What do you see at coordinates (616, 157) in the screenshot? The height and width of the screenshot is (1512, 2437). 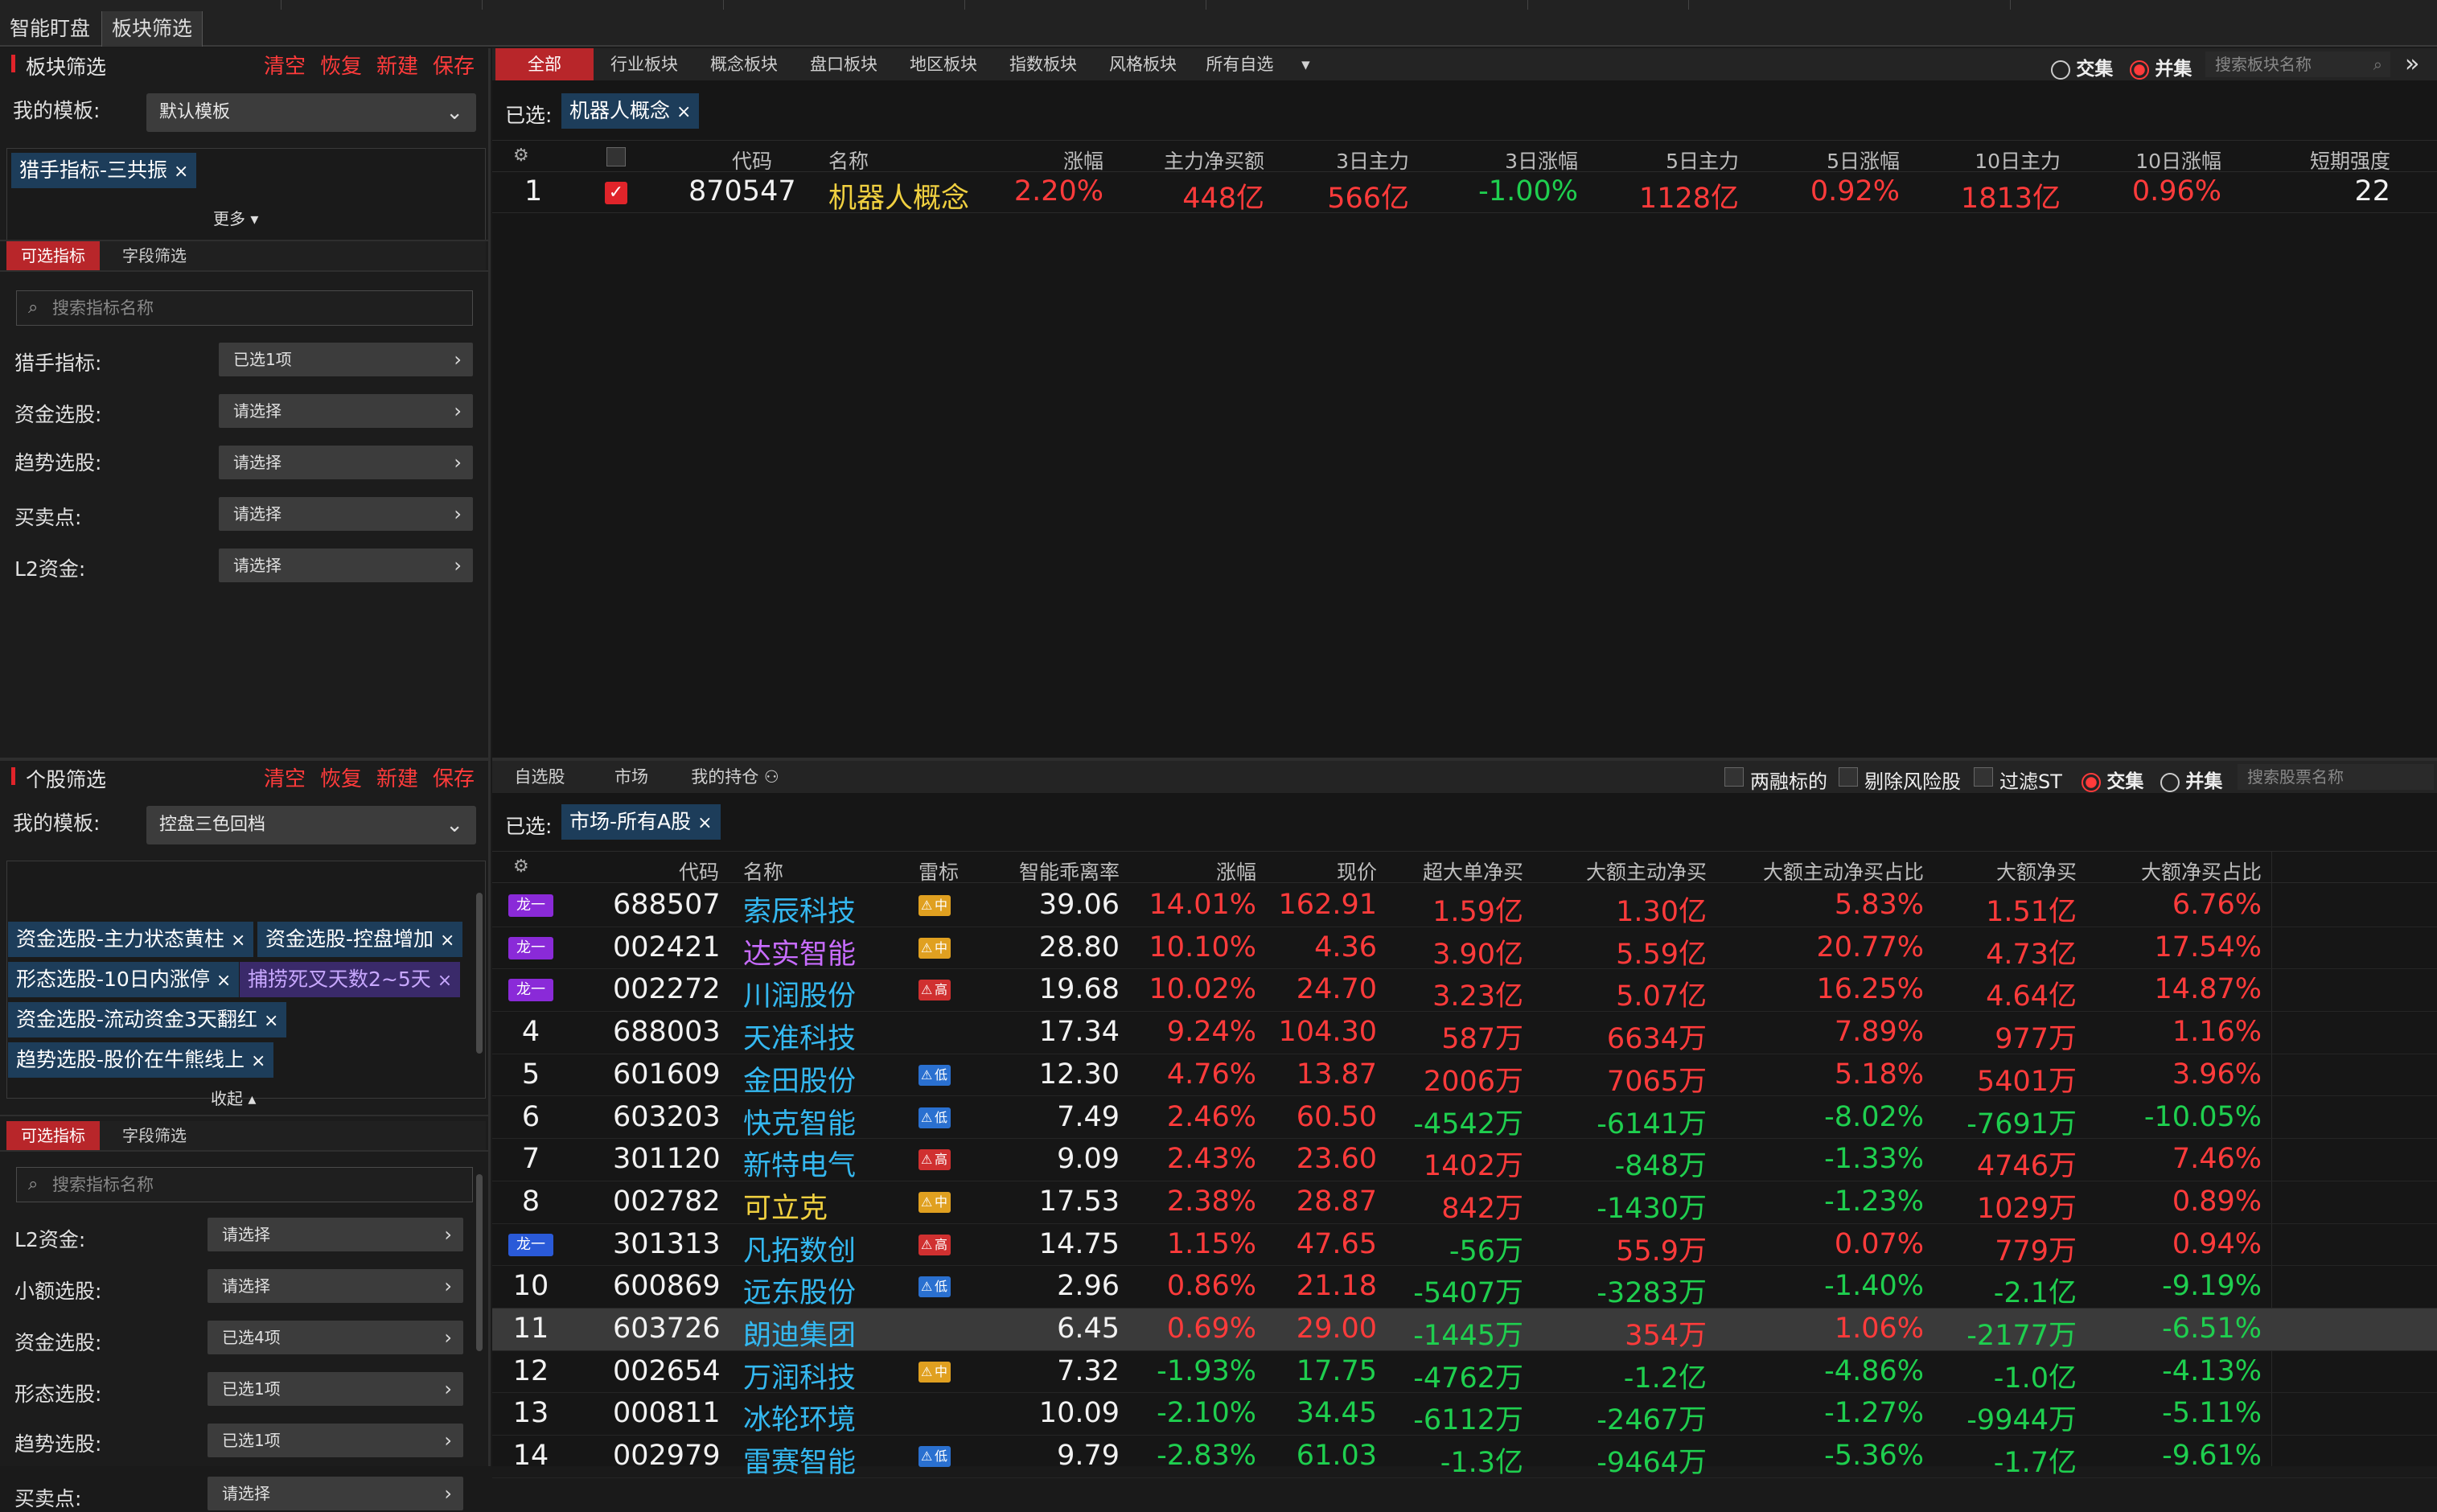 I see `select-all-checkbox` at bounding box center [616, 157].